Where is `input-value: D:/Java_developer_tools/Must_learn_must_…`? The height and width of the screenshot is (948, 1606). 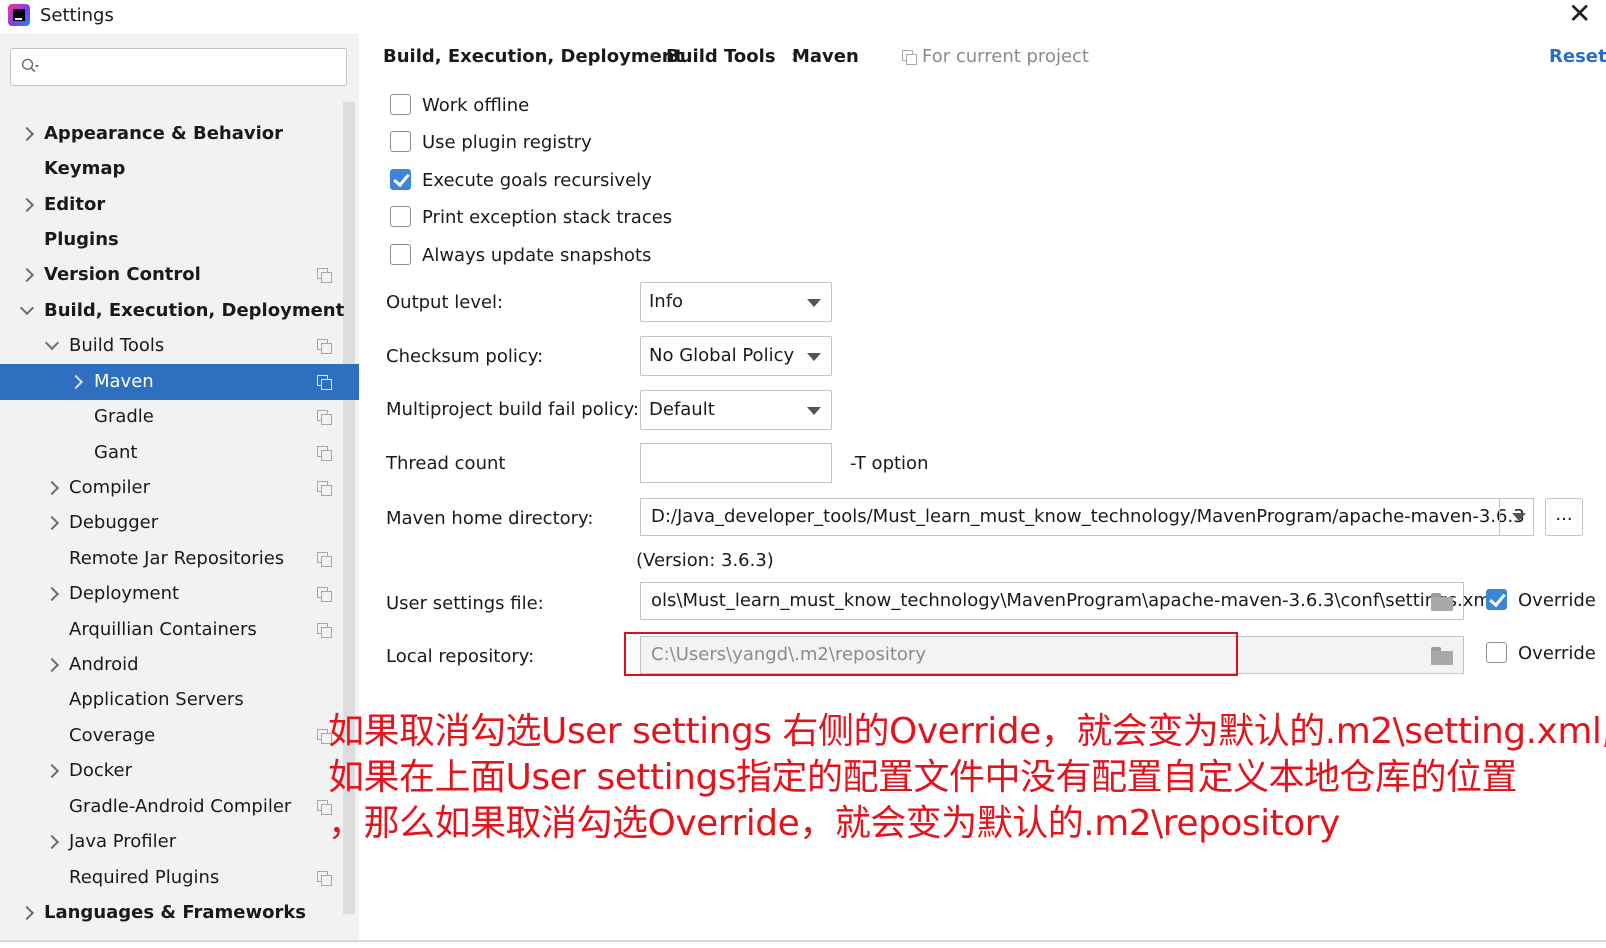
input-value: D:/Java_developer_tools/Must_learn_must_… is located at coordinates (1088, 516).